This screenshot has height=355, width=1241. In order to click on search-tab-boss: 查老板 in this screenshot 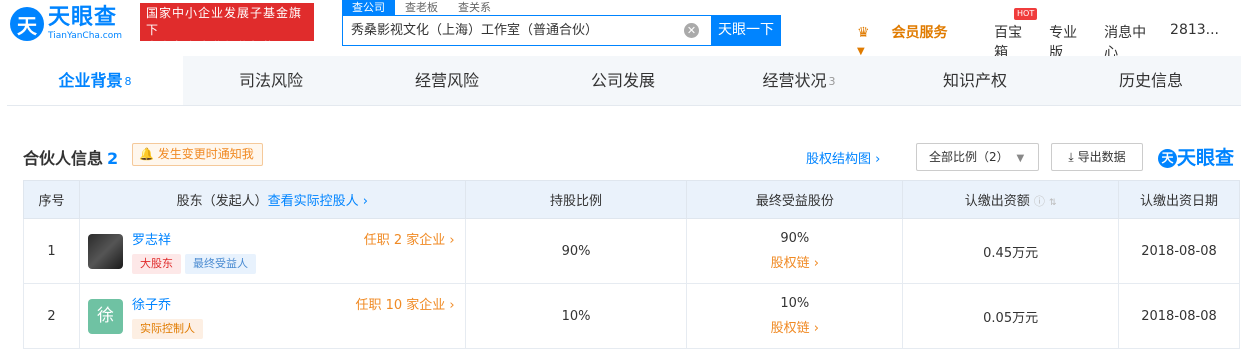, I will do `click(421, 7)`.